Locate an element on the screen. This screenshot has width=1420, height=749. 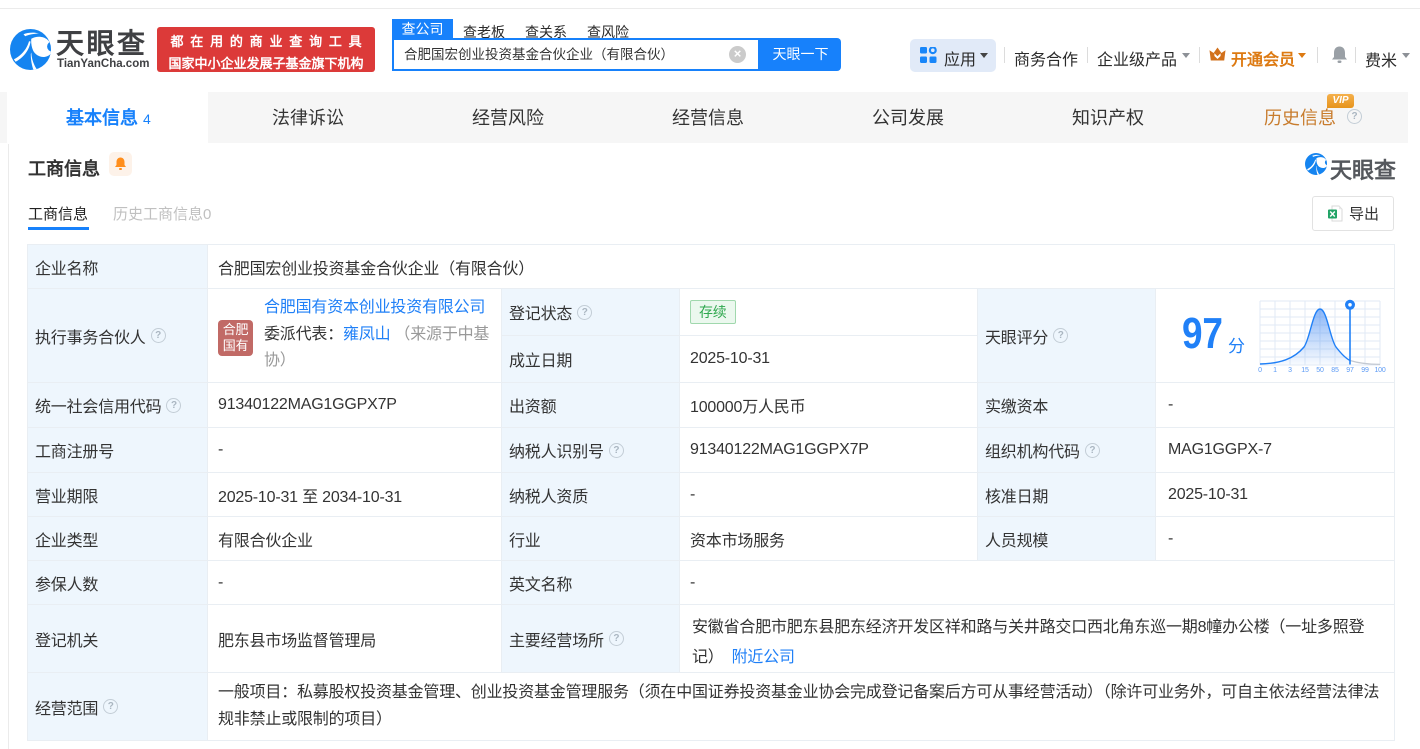
svg-text: 99 is located at coordinates (1365, 370).